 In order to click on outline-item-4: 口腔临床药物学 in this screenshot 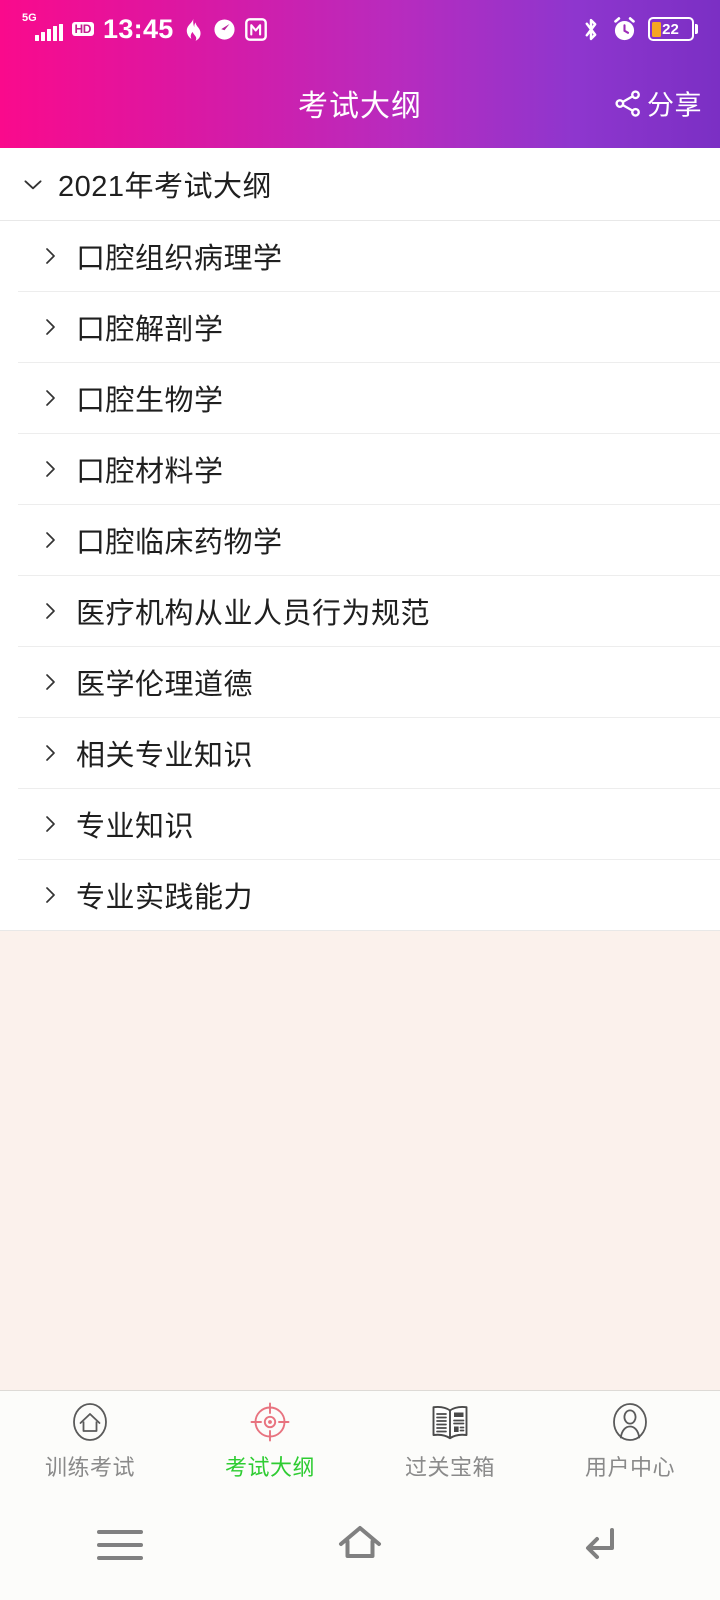, I will do `click(360, 539)`.